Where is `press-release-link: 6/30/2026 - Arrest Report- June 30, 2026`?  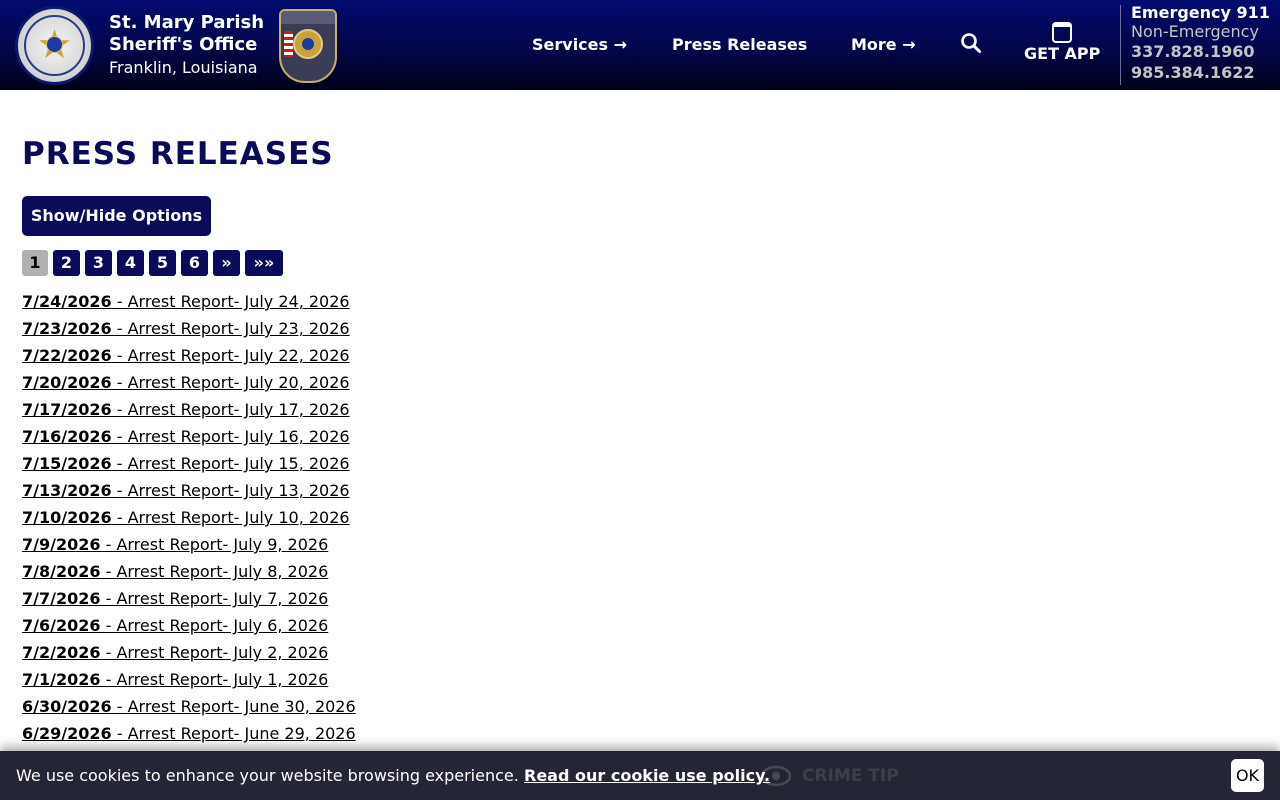
press-release-link: 6/30/2026 - Arrest Report- June 30, 2026 is located at coordinates (189, 707).